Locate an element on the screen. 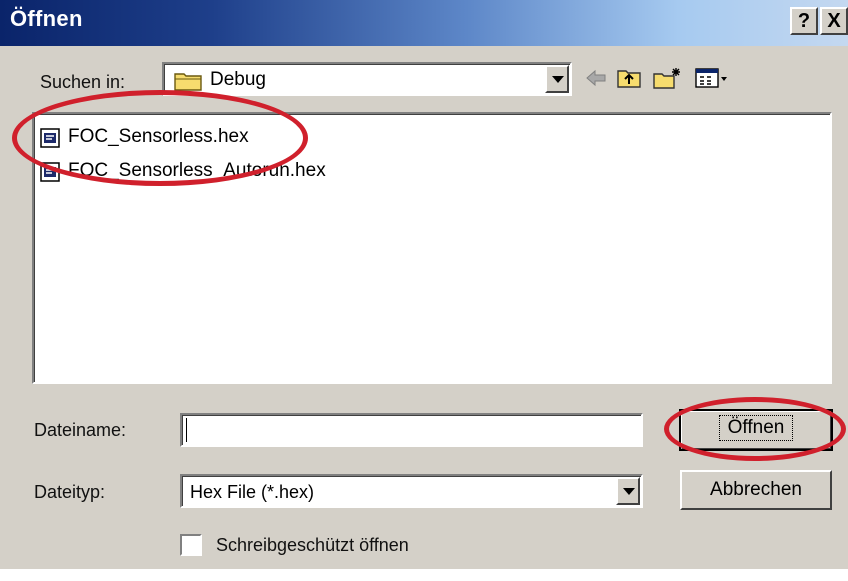 The height and width of the screenshot is (581, 848). file-name: FOC_Sensorless_Autorun.hex is located at coordinates (197, 170).